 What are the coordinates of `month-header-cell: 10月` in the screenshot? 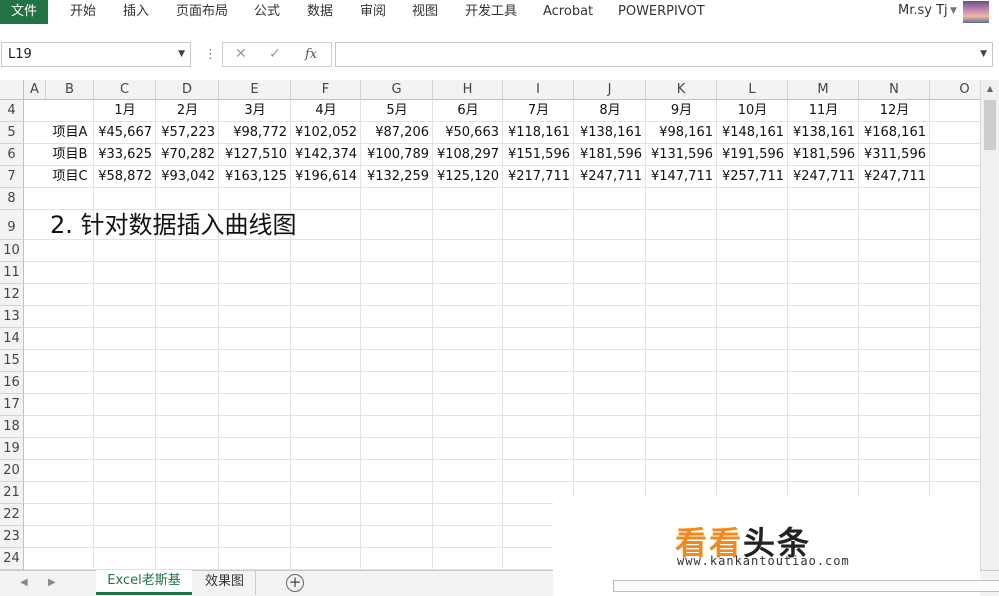 It's located at (752, 111).